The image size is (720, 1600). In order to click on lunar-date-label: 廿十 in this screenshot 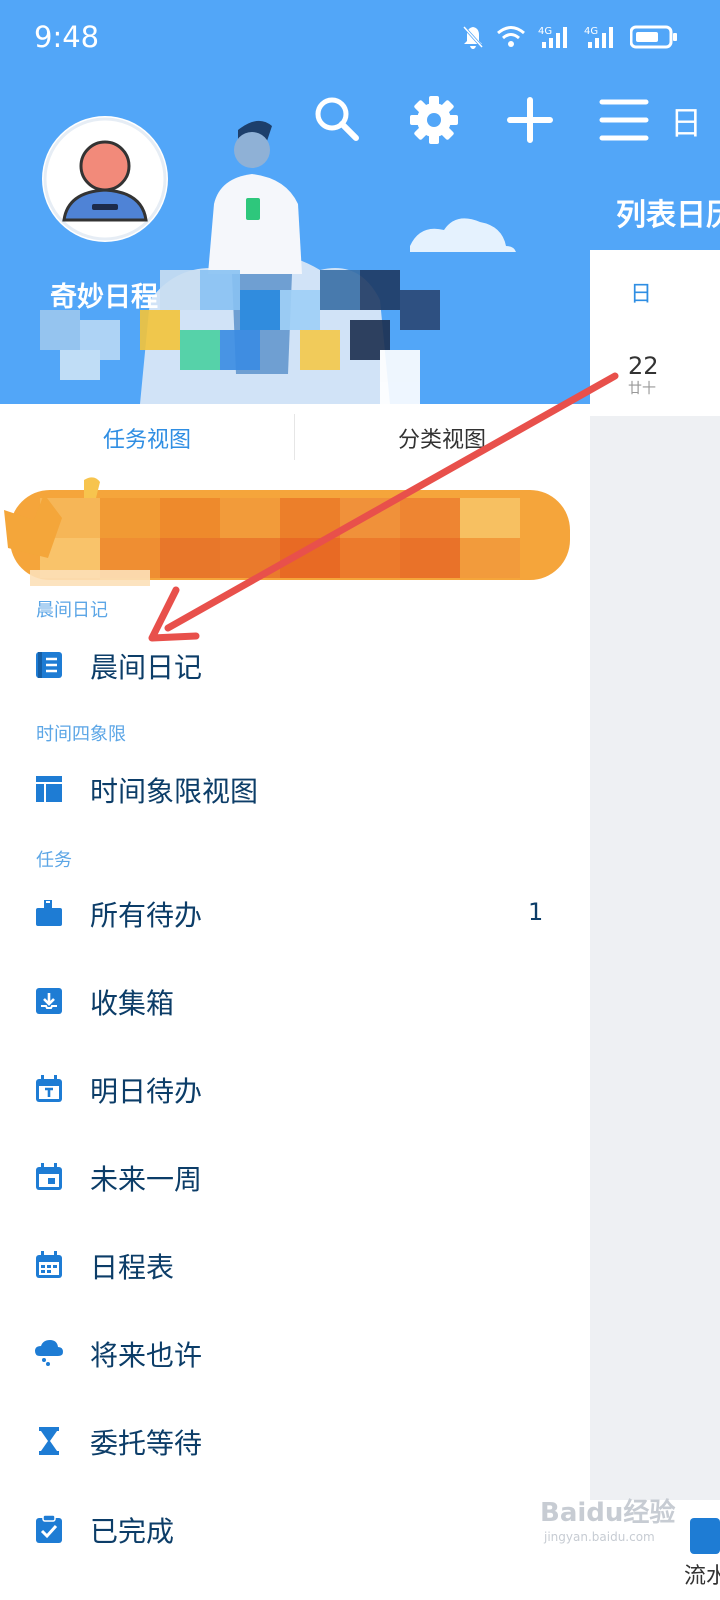, I will do `click(642, 389)`.